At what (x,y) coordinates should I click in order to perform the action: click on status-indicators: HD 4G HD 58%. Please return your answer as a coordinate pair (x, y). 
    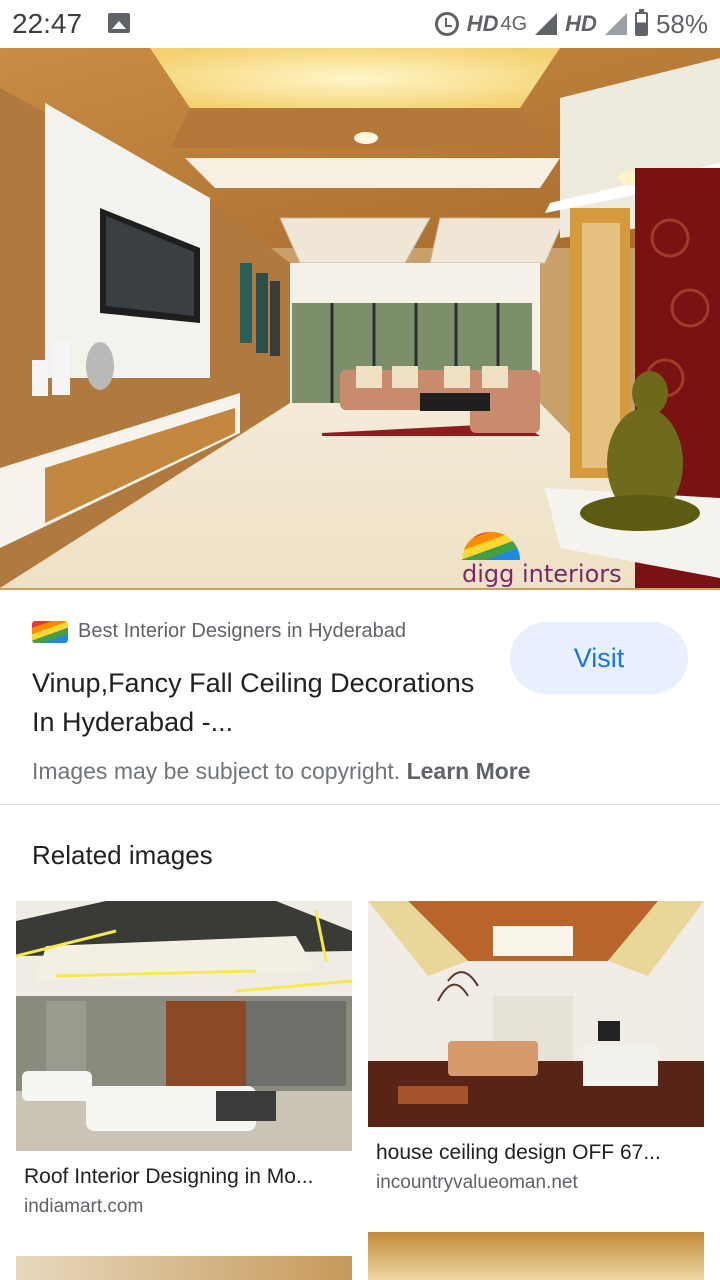
    Looking at the image, I should click on (571, 23).